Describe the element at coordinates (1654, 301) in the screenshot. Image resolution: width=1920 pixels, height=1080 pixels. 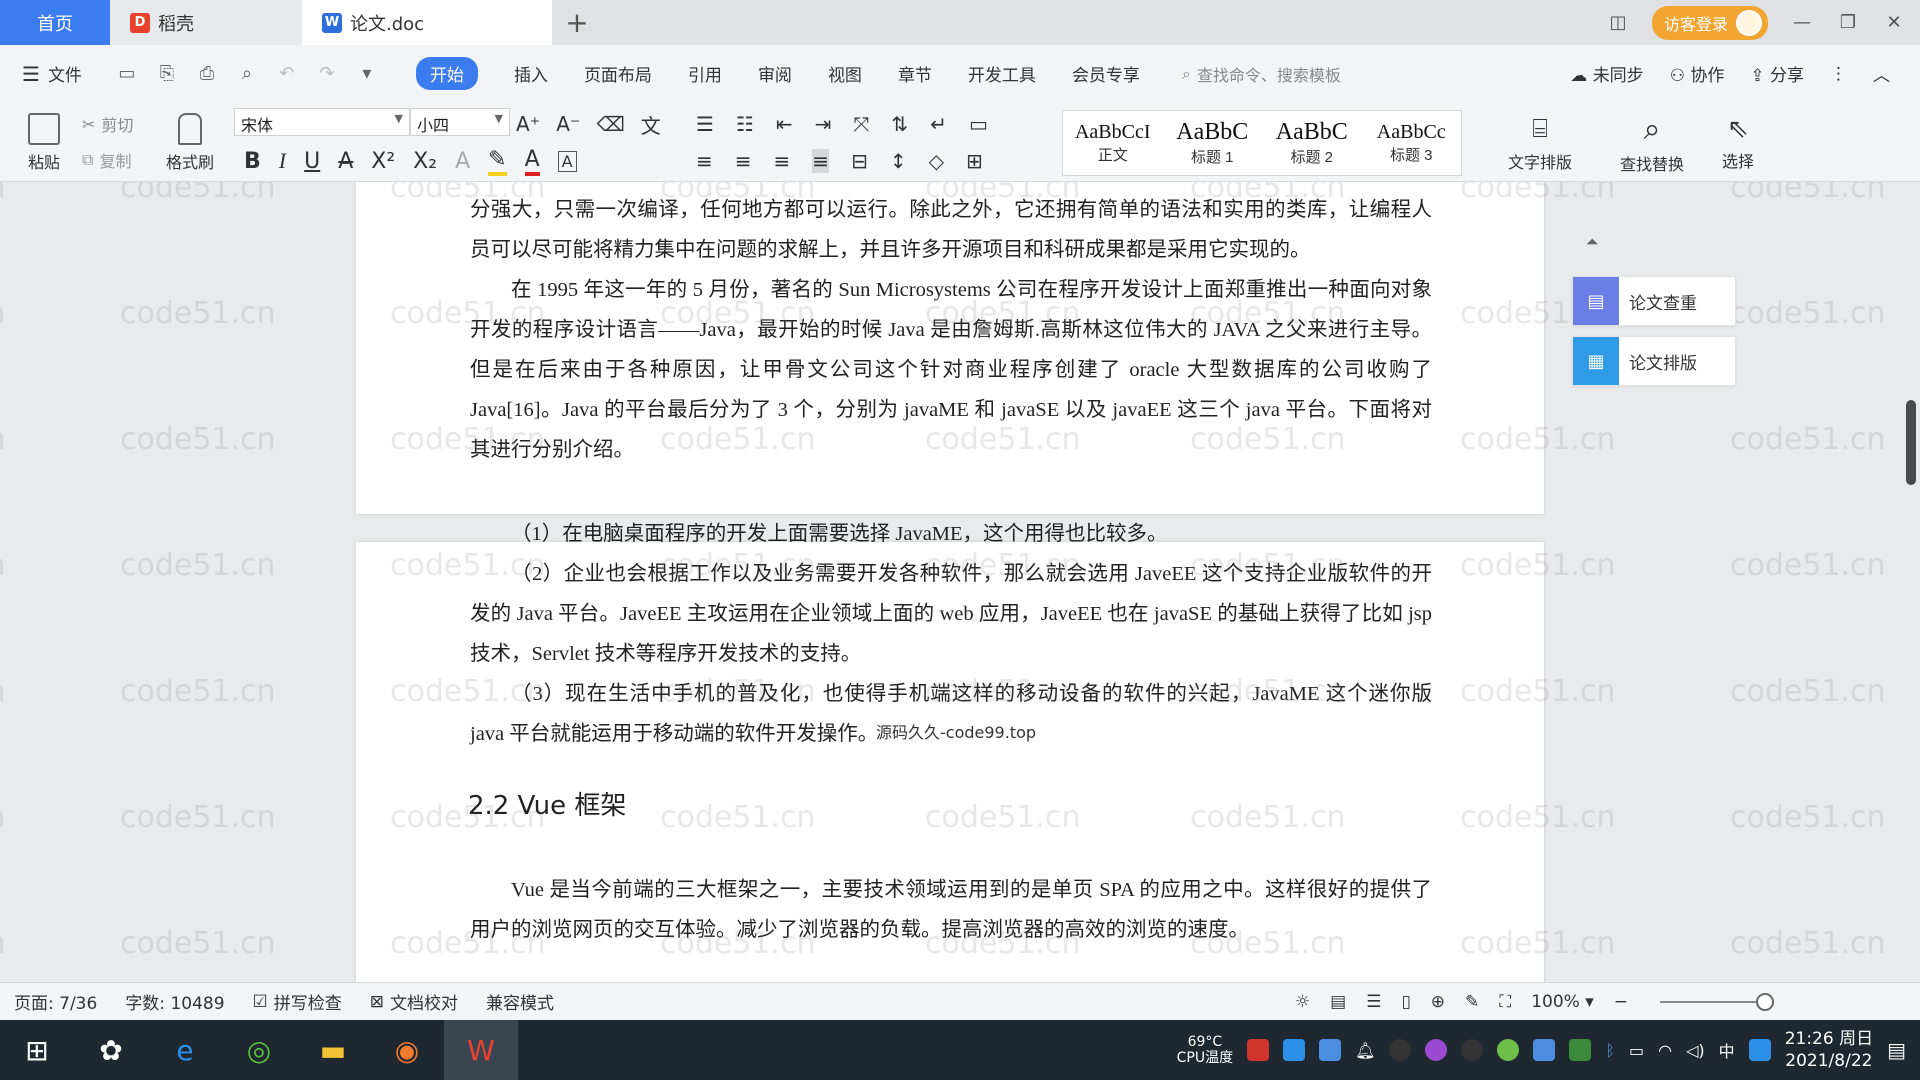
I see `thesis-check-button: ▤ 论文查重` at that location.